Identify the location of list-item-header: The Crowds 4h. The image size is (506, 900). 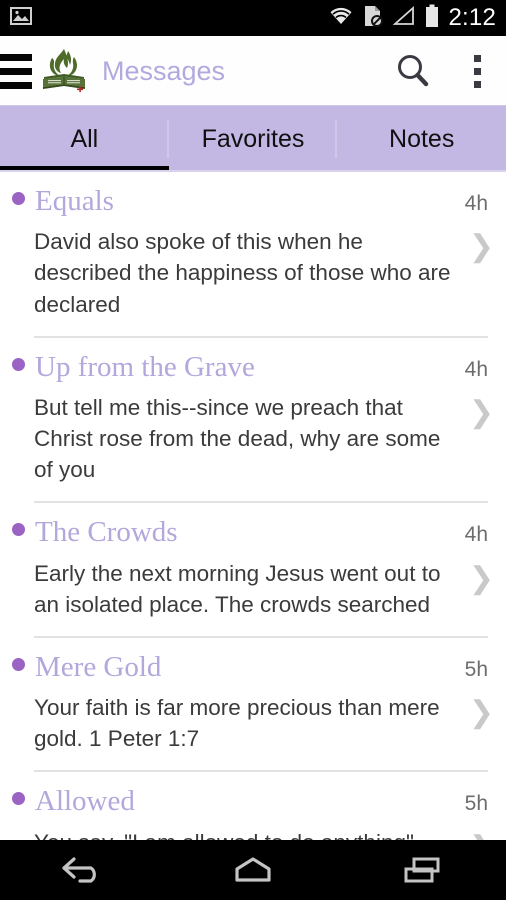
(253, 532).